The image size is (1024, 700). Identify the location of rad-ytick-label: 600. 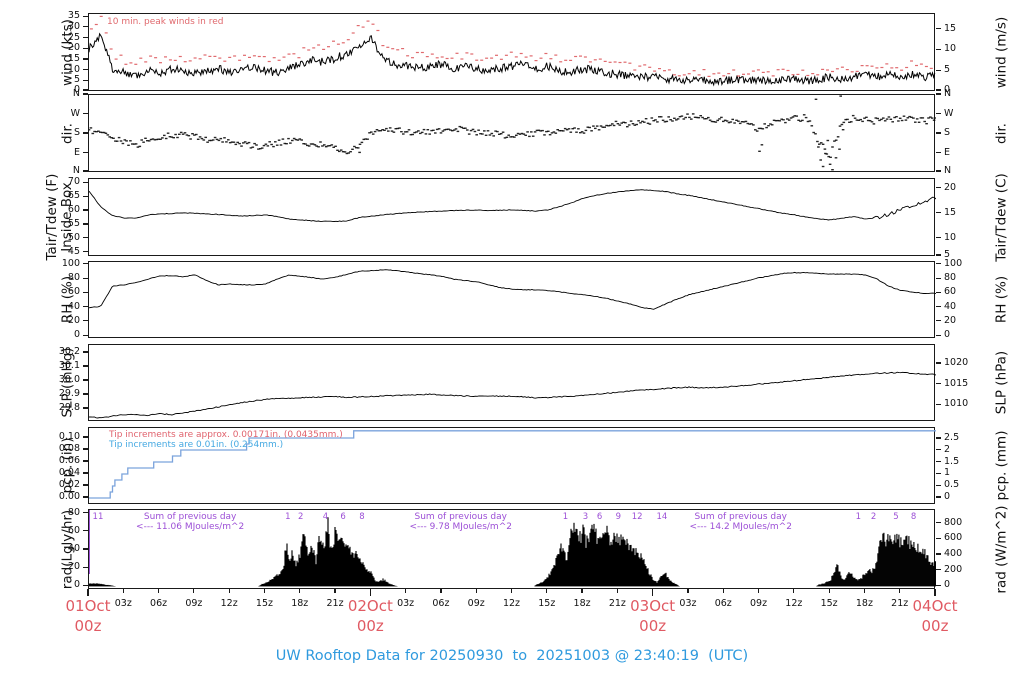
(953, 538).